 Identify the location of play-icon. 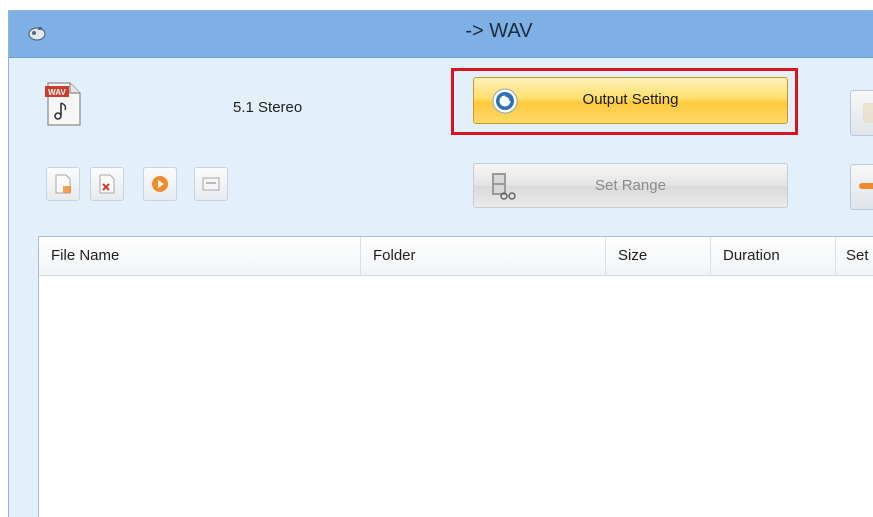
(160, 184).